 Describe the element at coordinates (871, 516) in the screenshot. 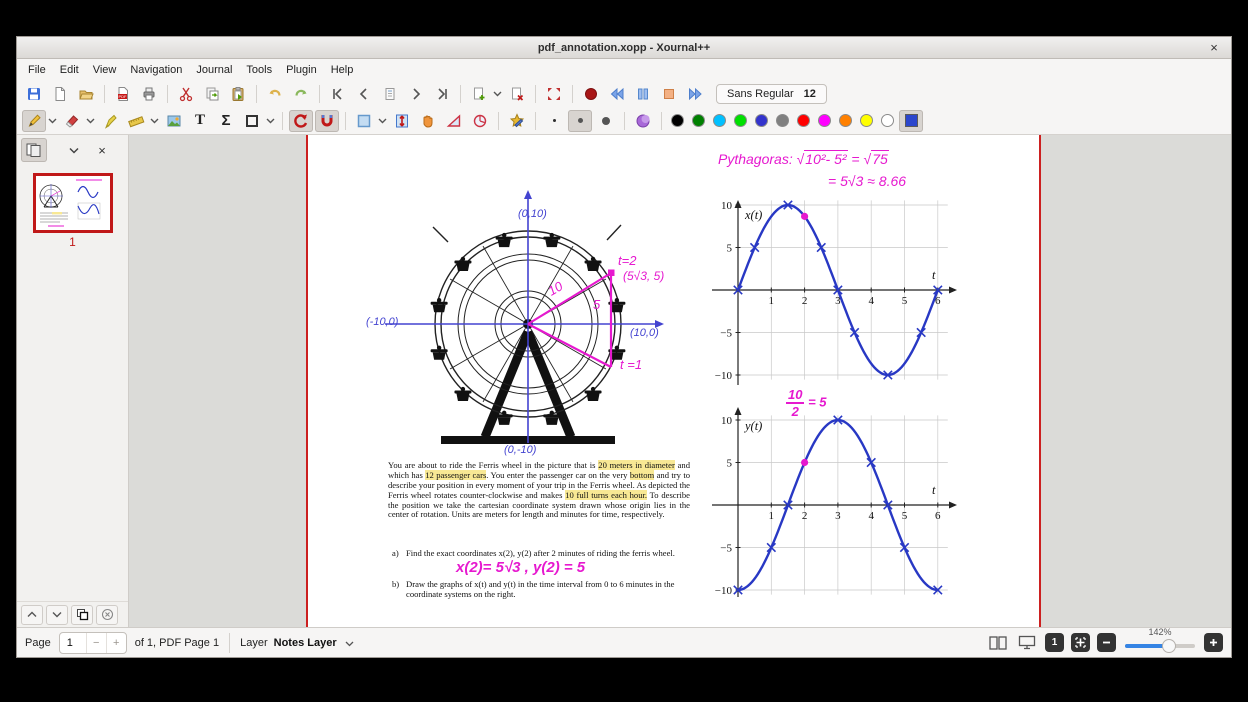

I see `svg-text: 4` at that location.